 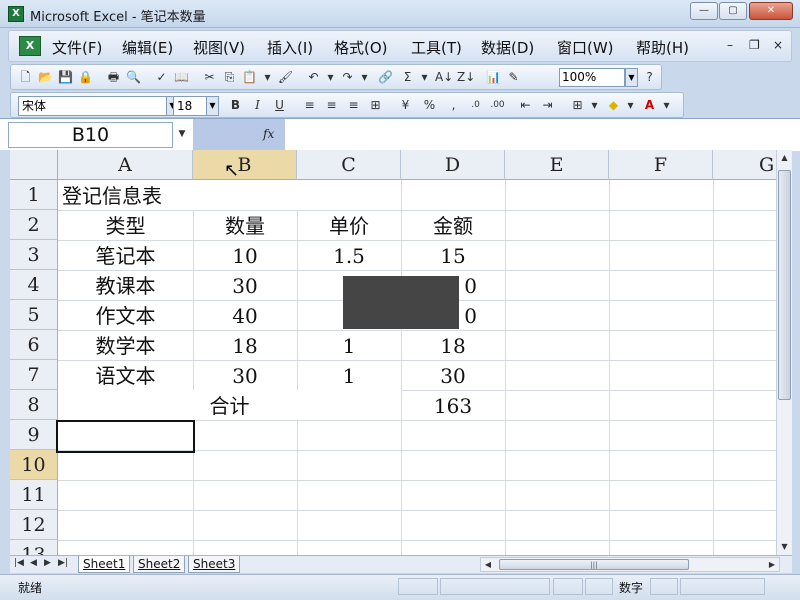 What do you see at coordinates (34, 165) in the screenshot?
I see `select-all-corner` at bounding box center [34, 165].